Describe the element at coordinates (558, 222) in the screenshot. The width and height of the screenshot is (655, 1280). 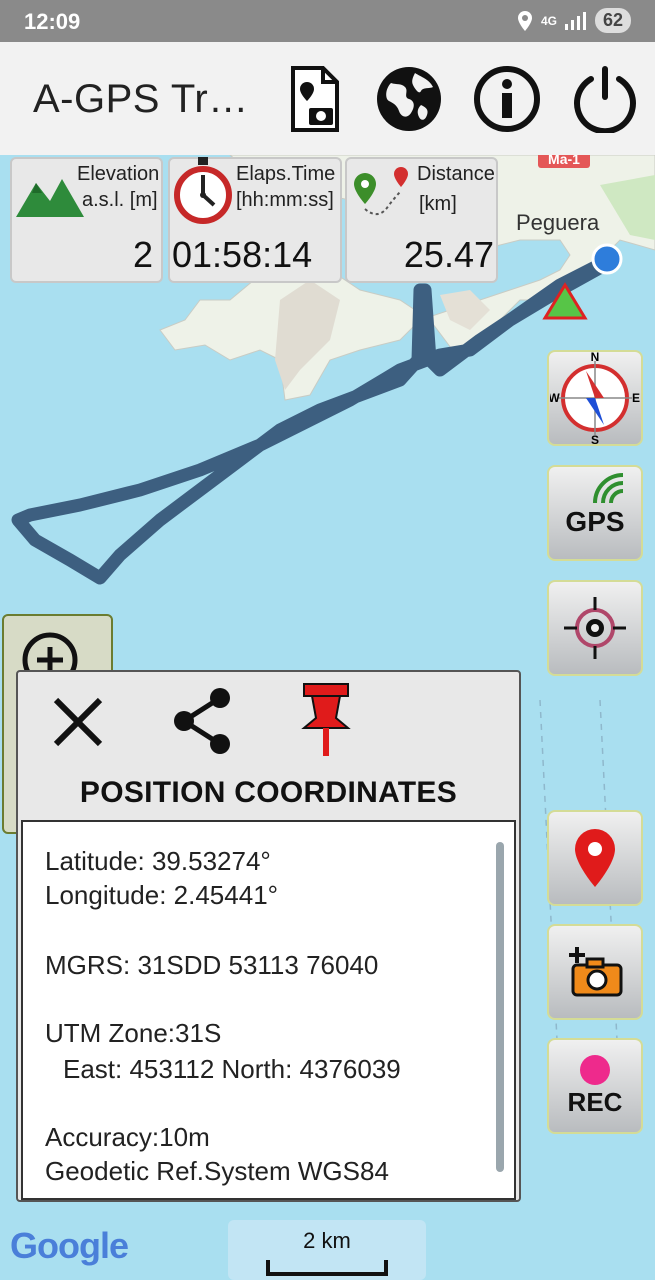
I see `place-label: Peguera` at that location.